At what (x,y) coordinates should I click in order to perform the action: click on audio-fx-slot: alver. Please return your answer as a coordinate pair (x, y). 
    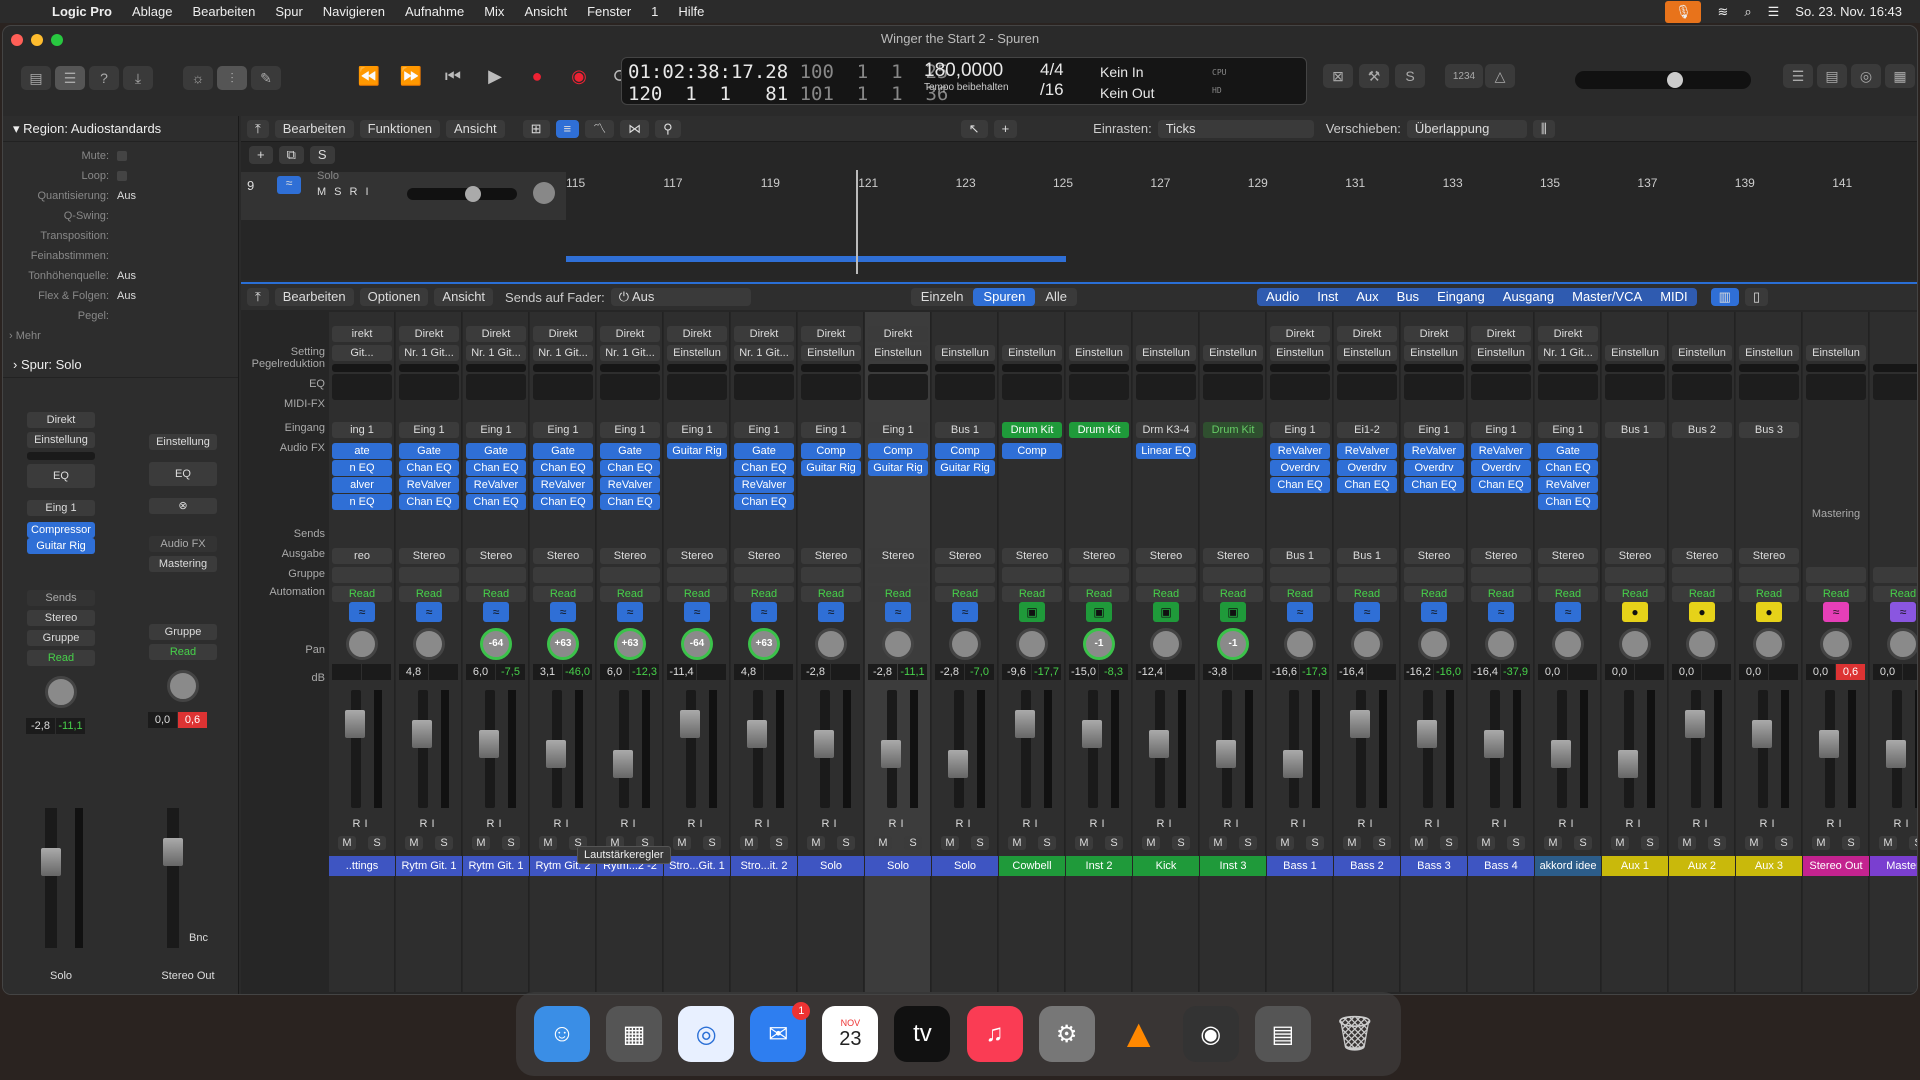
    Looking at the image, I should click on (362, 485).